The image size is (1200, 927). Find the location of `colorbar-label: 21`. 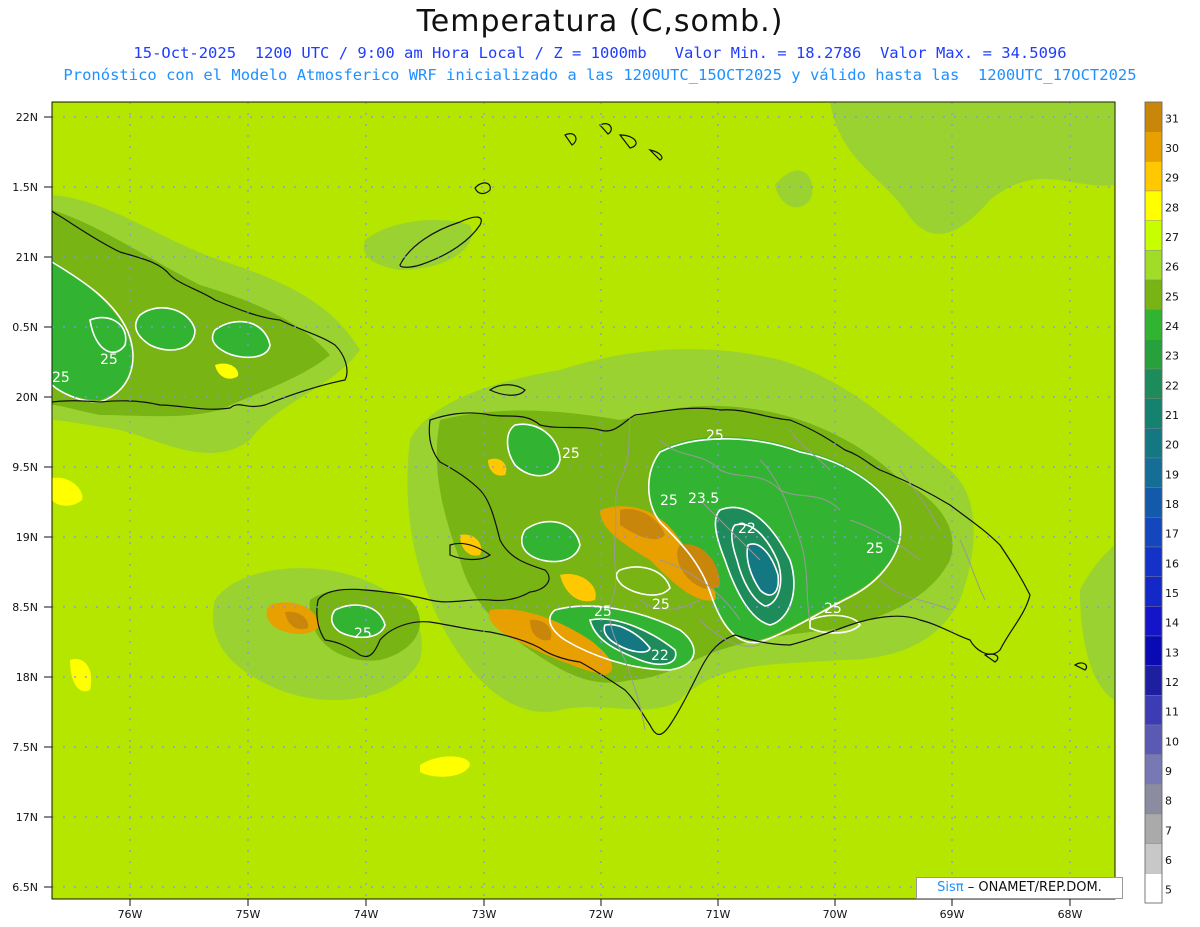

colorbar-label: 21 is located at coordinates (1172, 415).